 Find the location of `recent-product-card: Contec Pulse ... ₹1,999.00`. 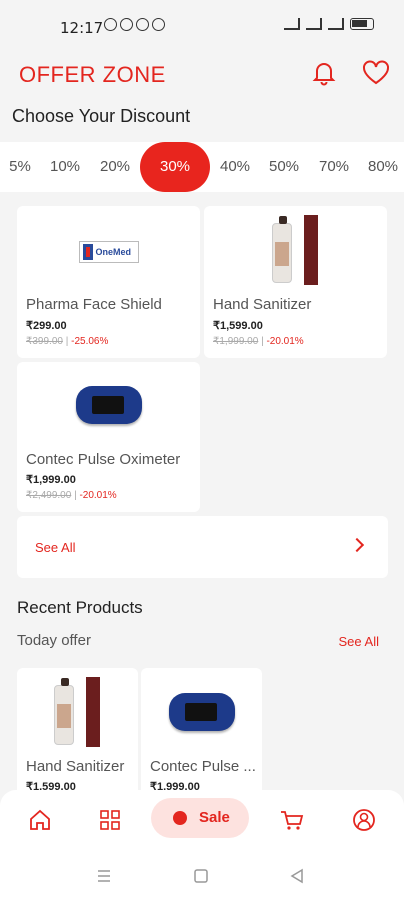

recent-product-card: Contec Pulse ... ₹1,999.00 is located at coordinates (201, 733).